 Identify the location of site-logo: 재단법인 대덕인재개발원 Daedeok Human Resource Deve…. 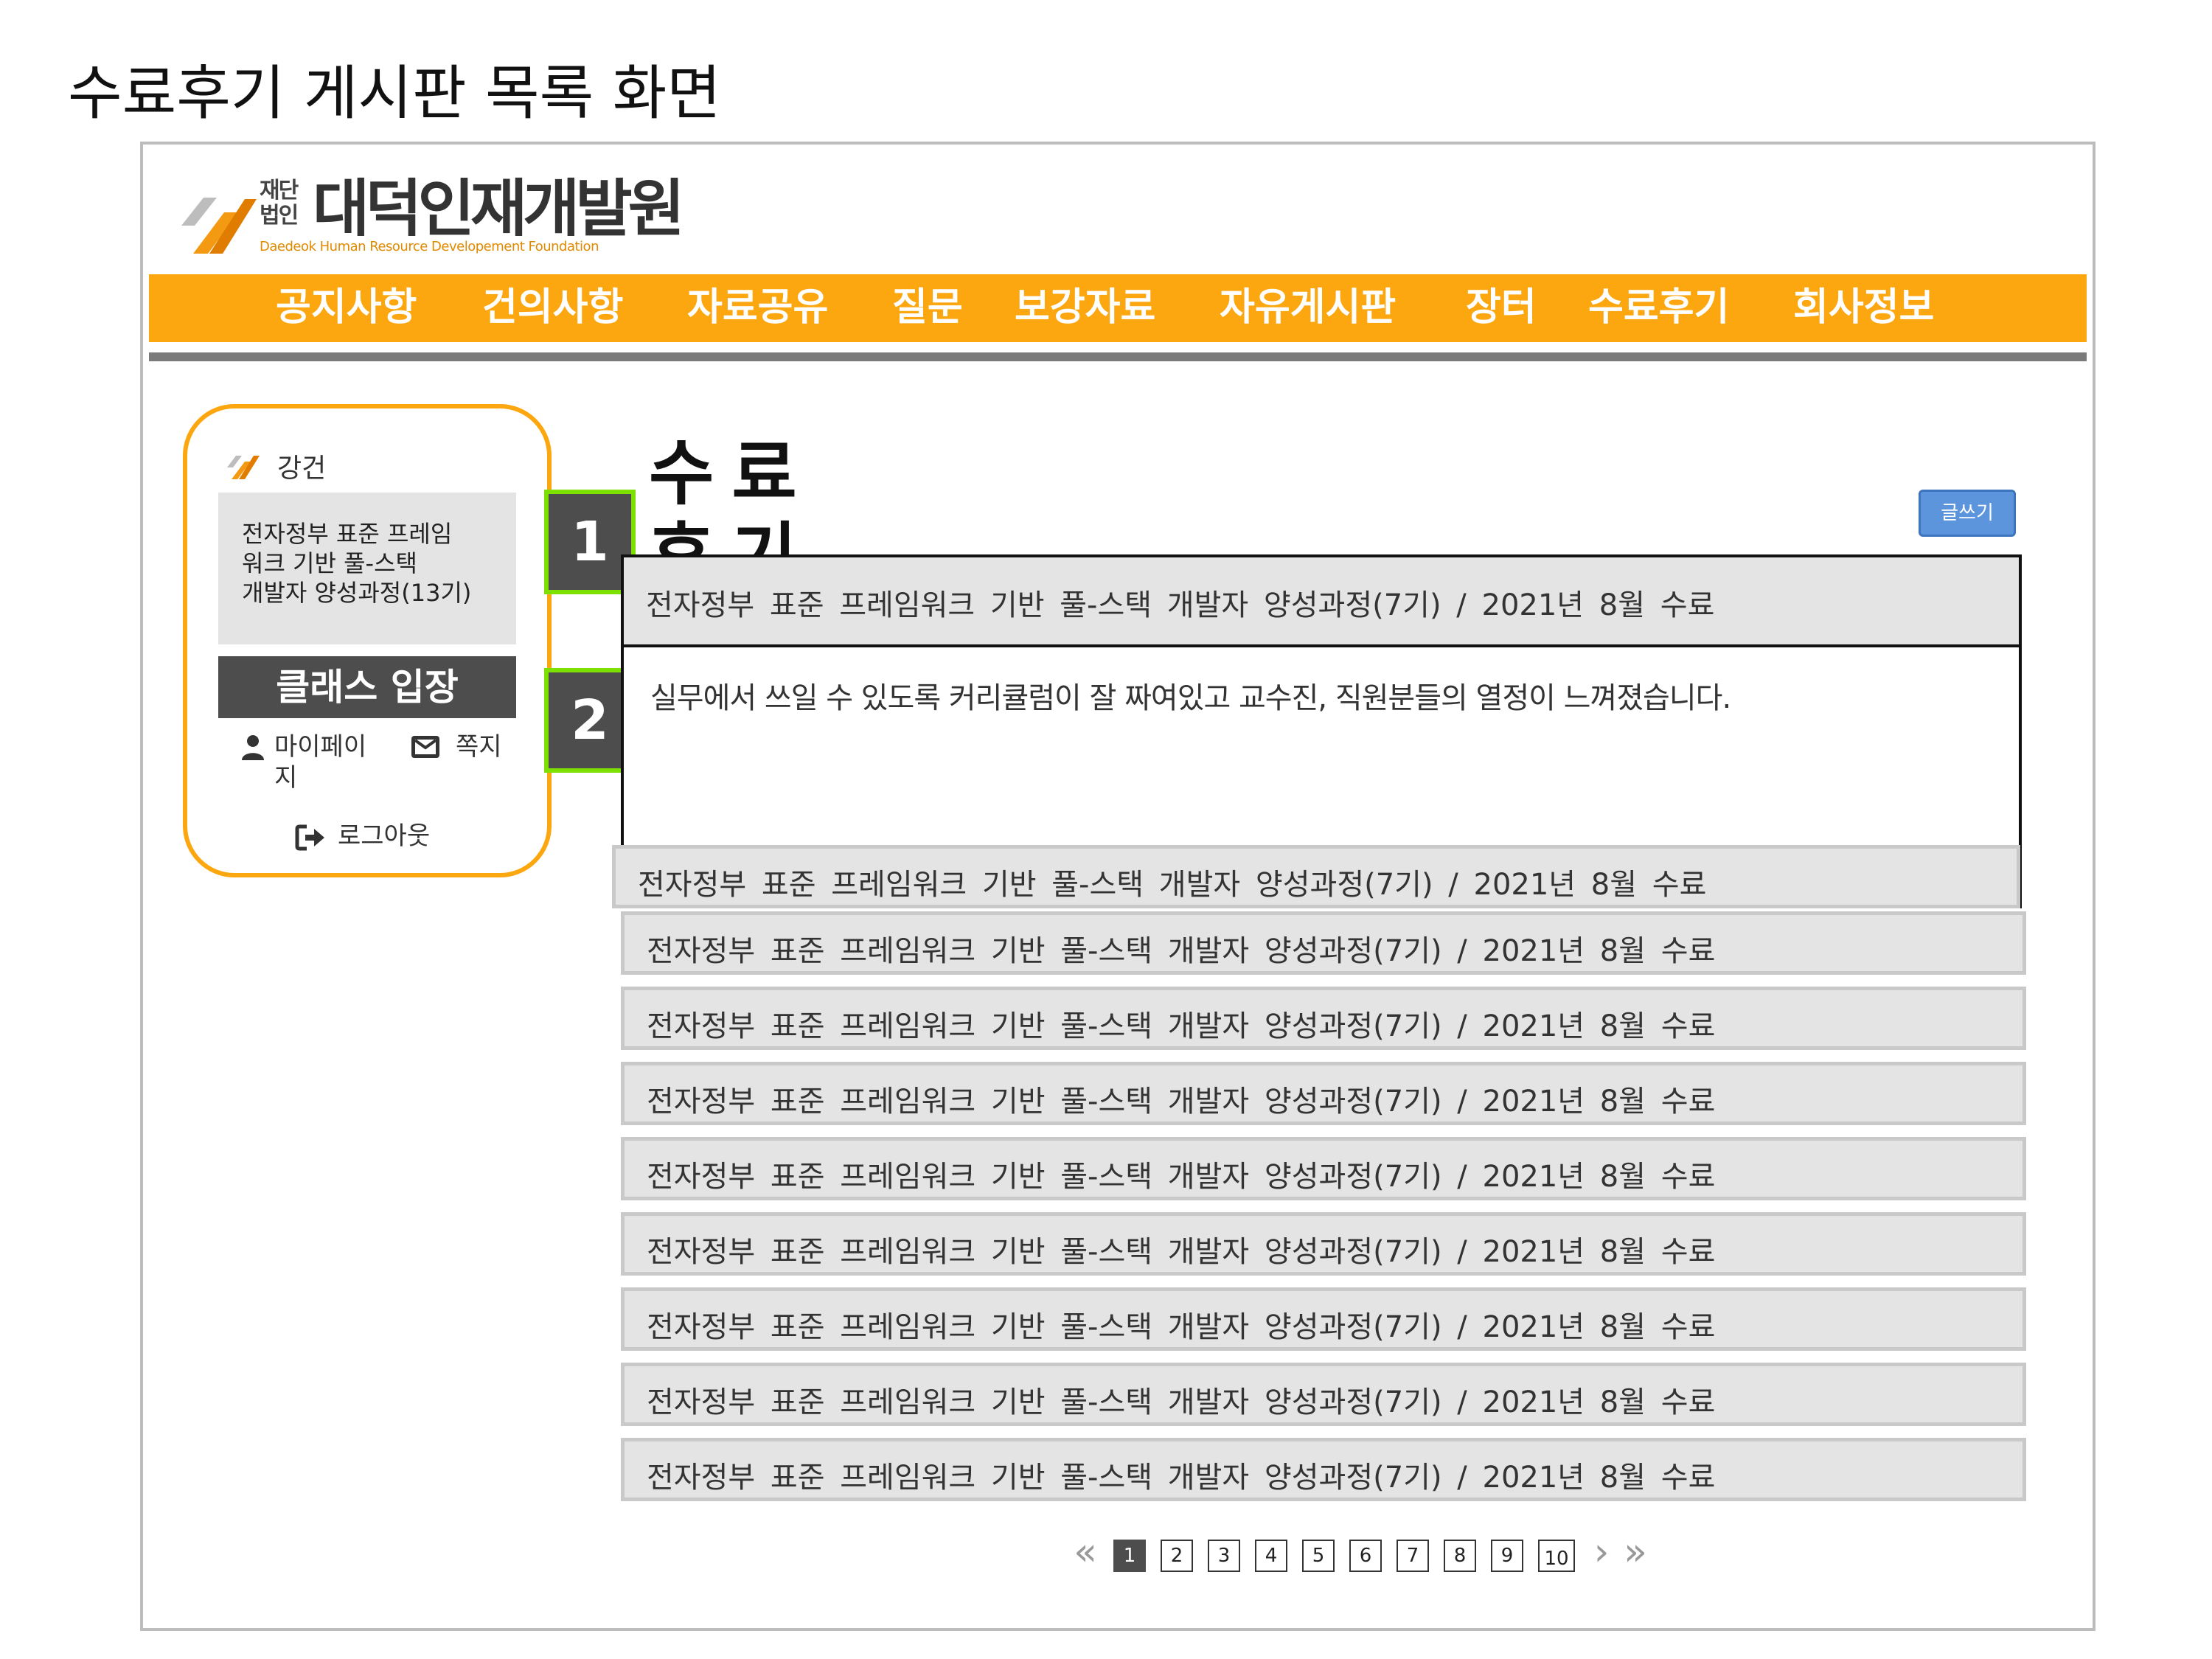
(431, 217).